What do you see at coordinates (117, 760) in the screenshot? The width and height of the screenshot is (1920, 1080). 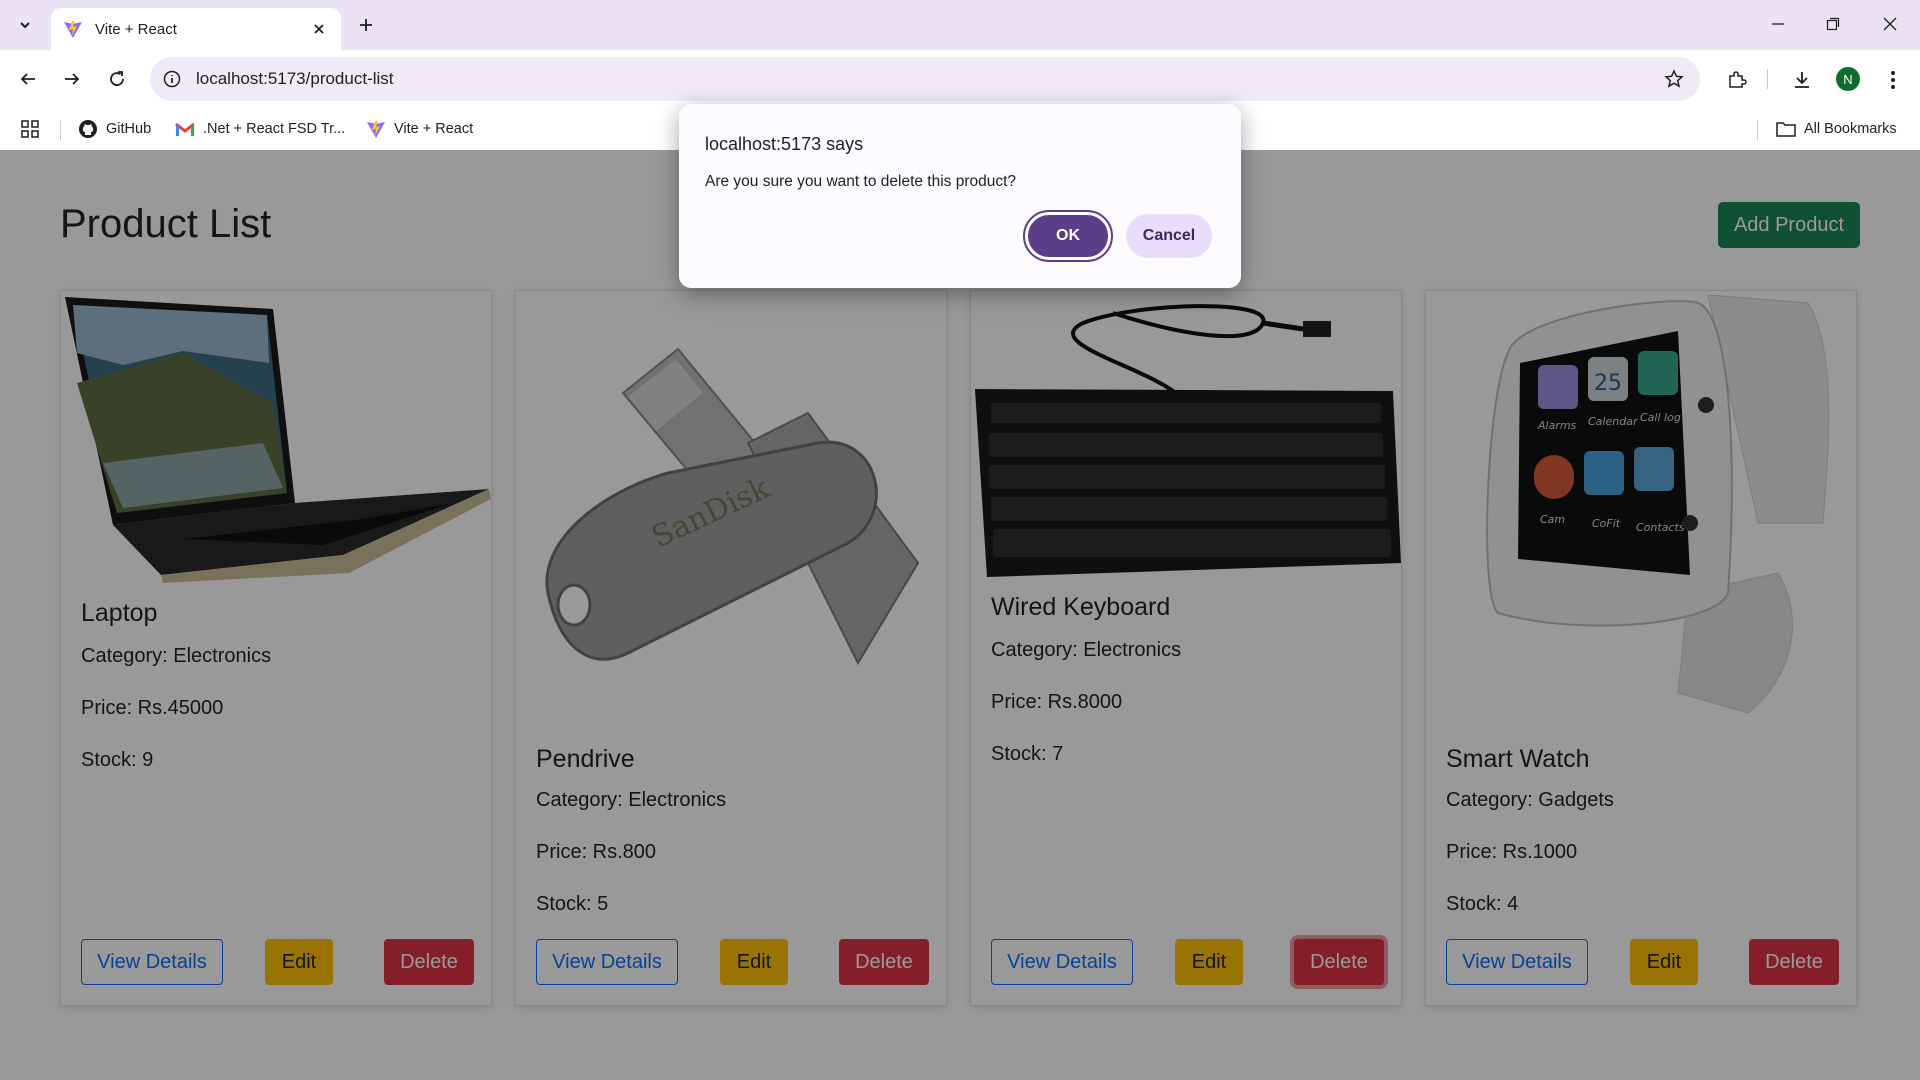 I see `product-stock: Stock: 9` at bounding box center [117, 760].